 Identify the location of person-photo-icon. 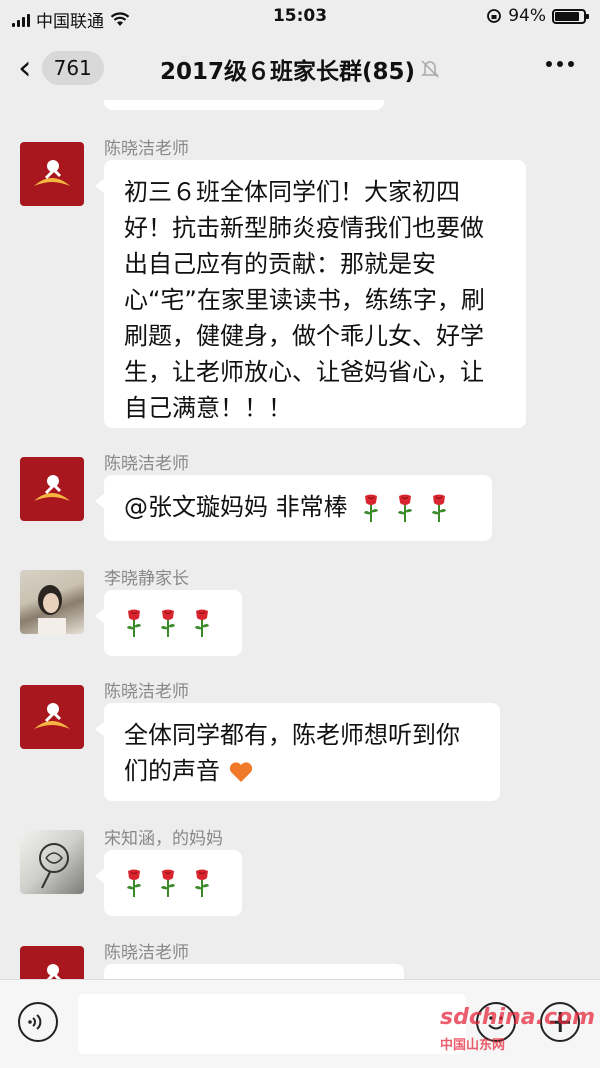
(52, 609).